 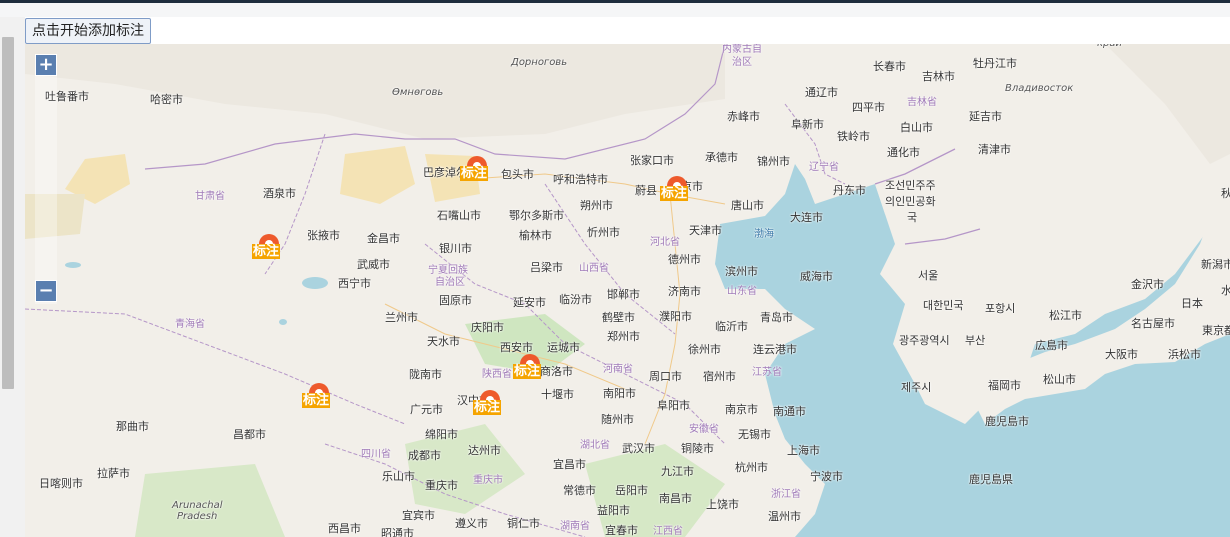 What do you see at coordinates (617, 419) in the screenshot?
I see `city-label: 随州市` at bounding box center [617, 419].